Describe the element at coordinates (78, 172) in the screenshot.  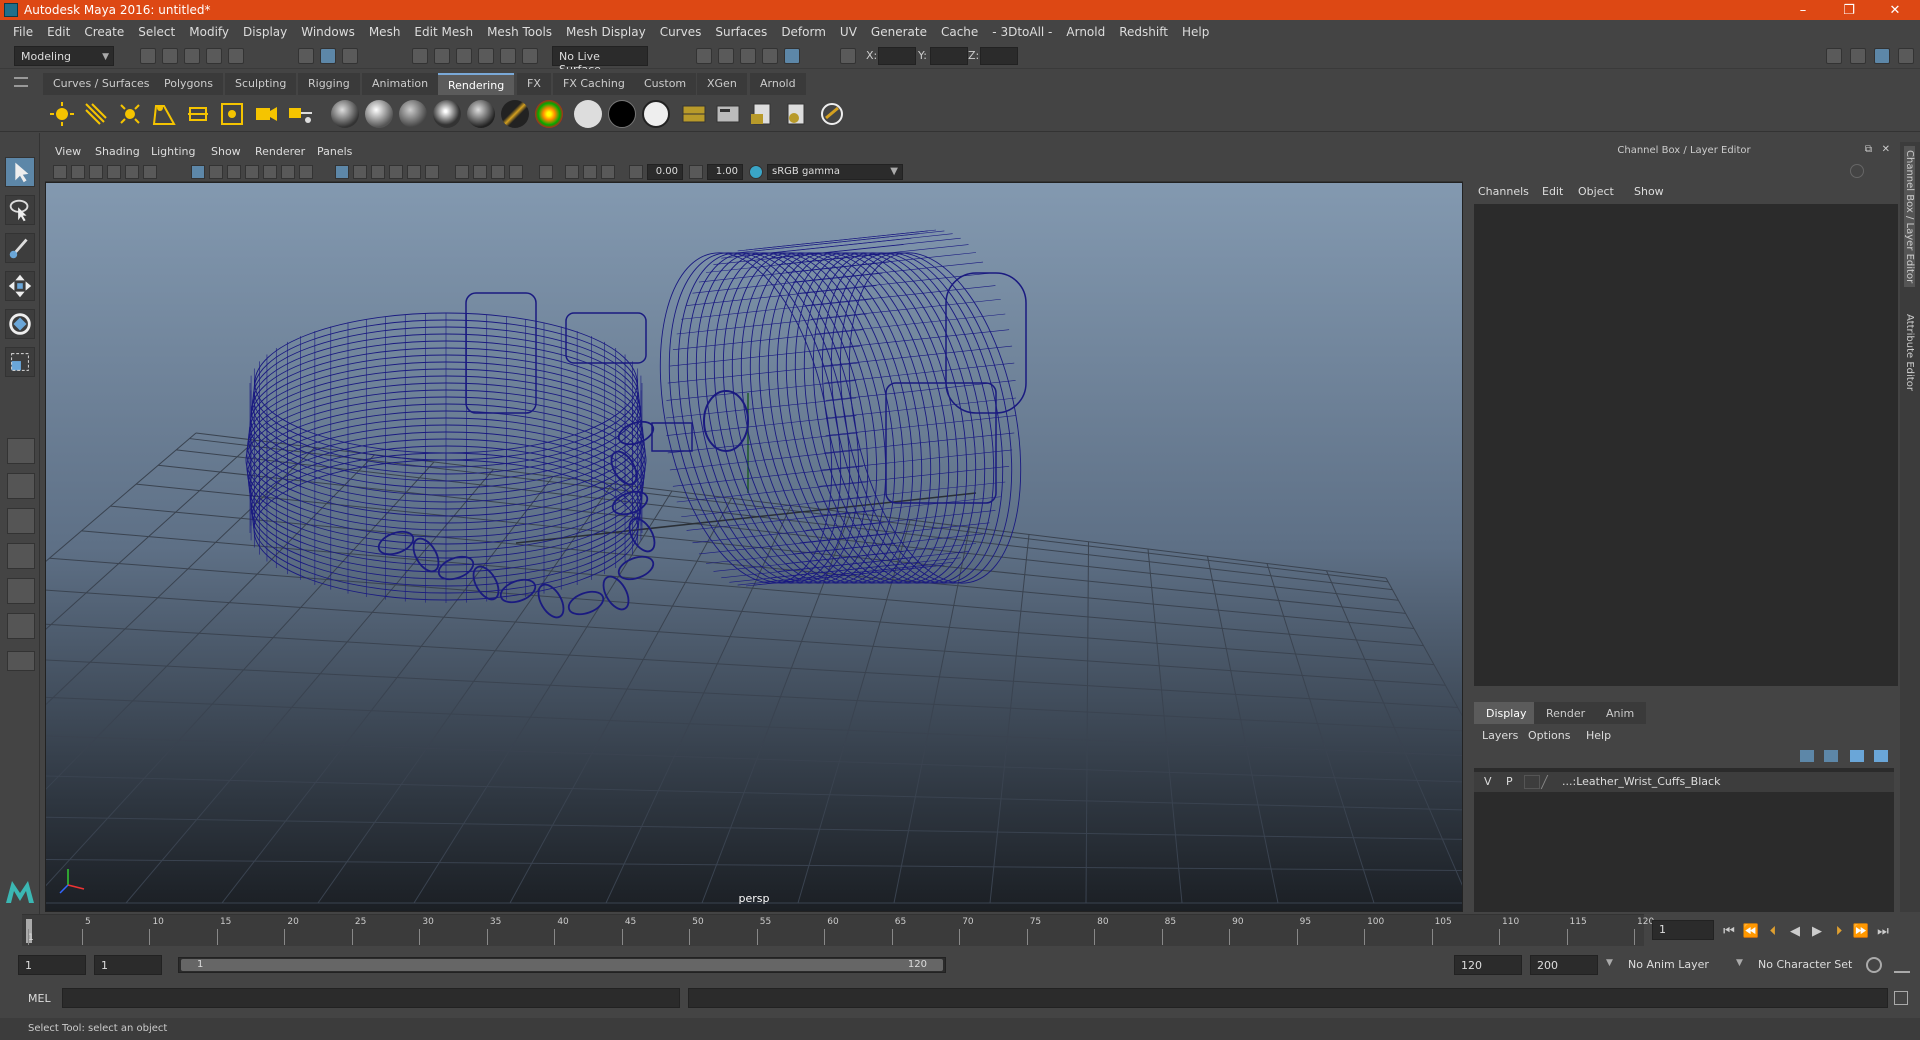
I see `camera-attributes-icon` at that location.